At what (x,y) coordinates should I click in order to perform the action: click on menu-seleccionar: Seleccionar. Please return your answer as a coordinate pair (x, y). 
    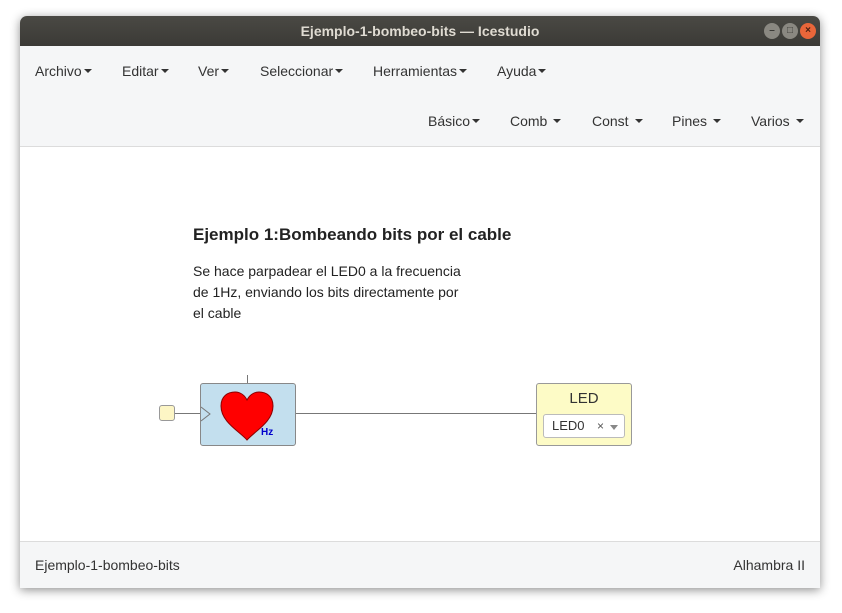
    Looking at the image, I should click on (302, 71).